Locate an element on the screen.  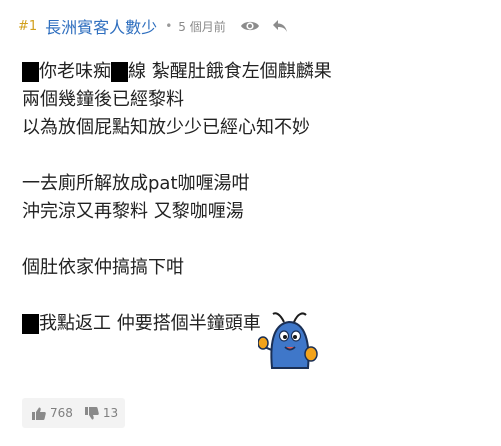
emoji-sticker is located at coordinates (287, 341).